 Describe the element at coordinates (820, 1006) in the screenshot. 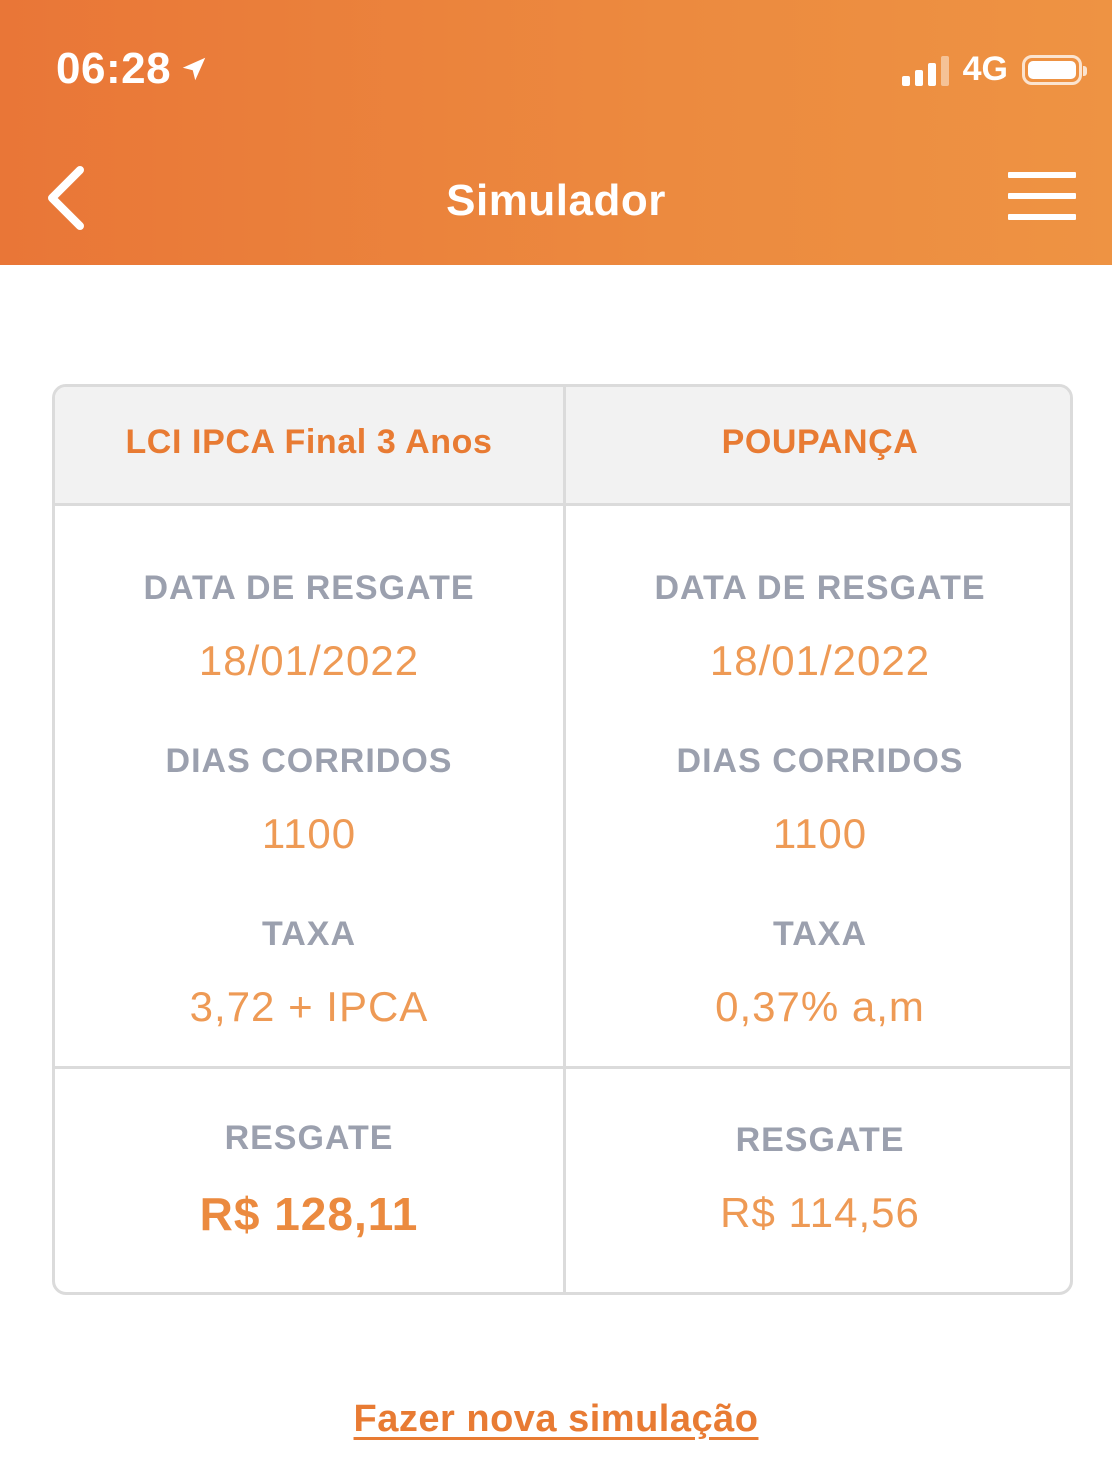

I see `rate-value: 0,37% a,m` at that location.